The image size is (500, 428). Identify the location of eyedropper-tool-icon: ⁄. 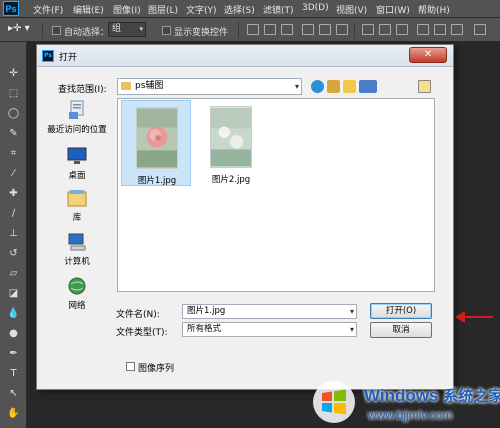
(13, 174).